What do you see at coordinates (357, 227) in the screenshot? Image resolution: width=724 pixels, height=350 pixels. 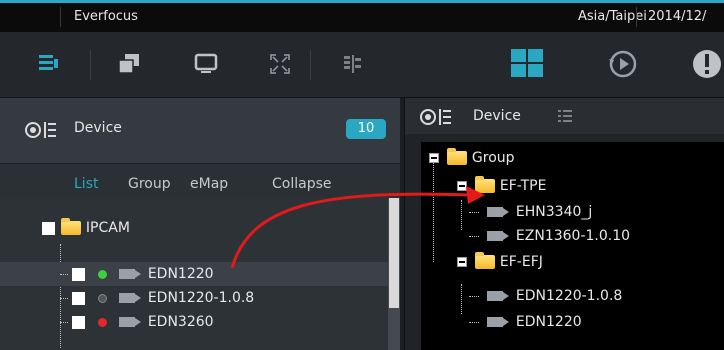 I see `drag-arrow-annotation` at bounding box center [357, 227].